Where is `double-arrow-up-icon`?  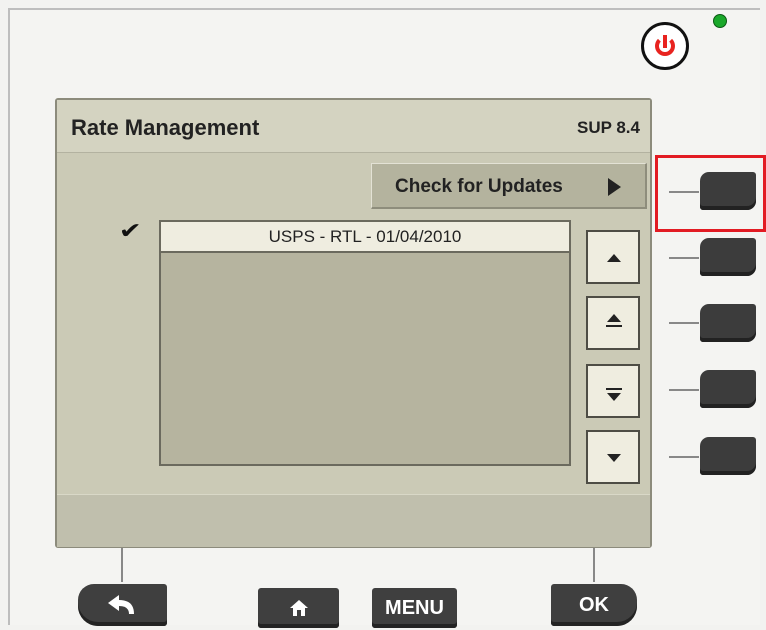 double-arrow-up-icon is located at coordinates (614, 318).